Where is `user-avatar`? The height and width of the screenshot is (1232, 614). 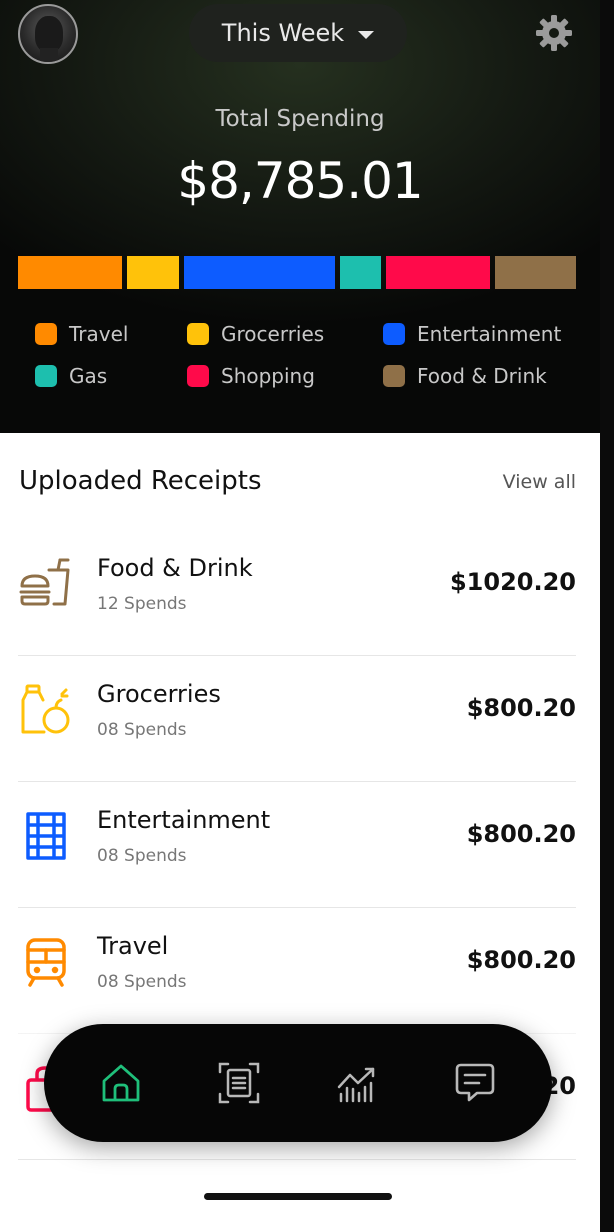
user-avatar is located at coordinates (48, 34).